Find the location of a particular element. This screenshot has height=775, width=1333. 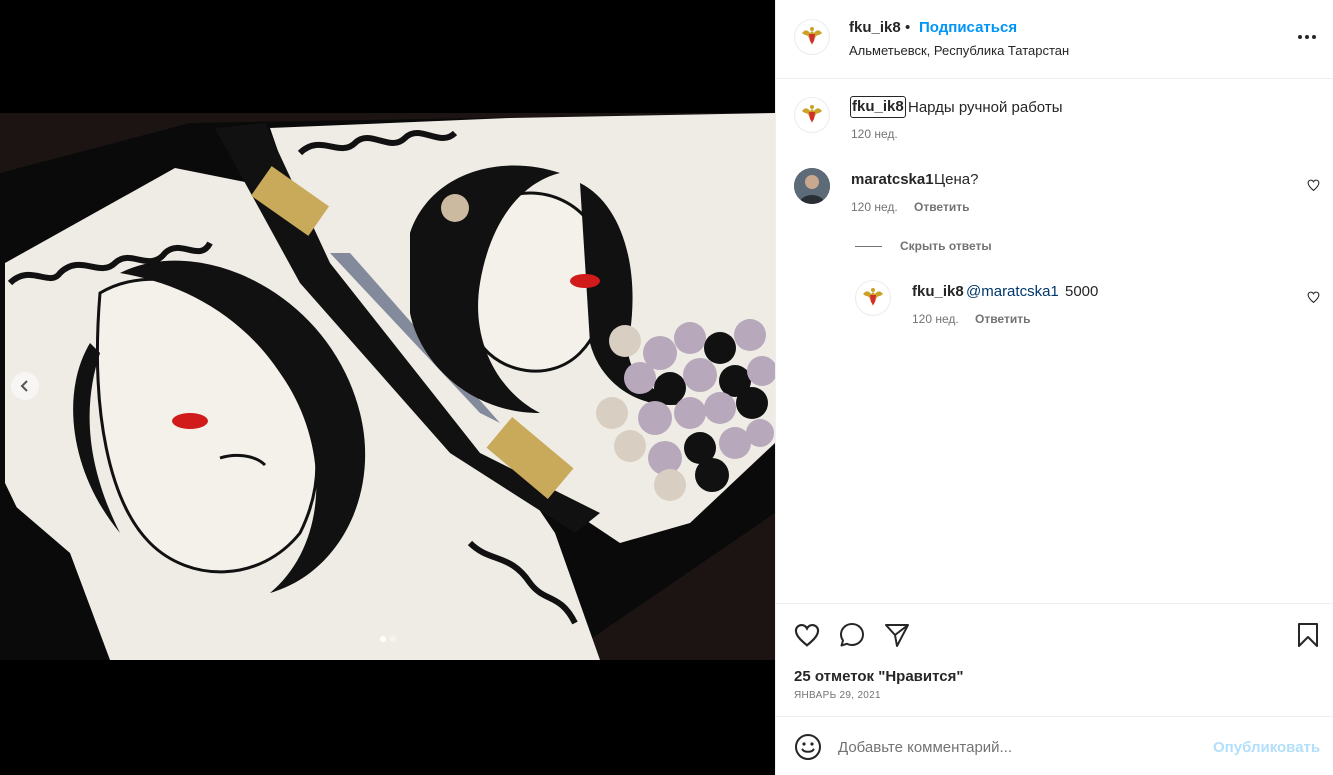

save-button is located at coordinates (1308, 635).